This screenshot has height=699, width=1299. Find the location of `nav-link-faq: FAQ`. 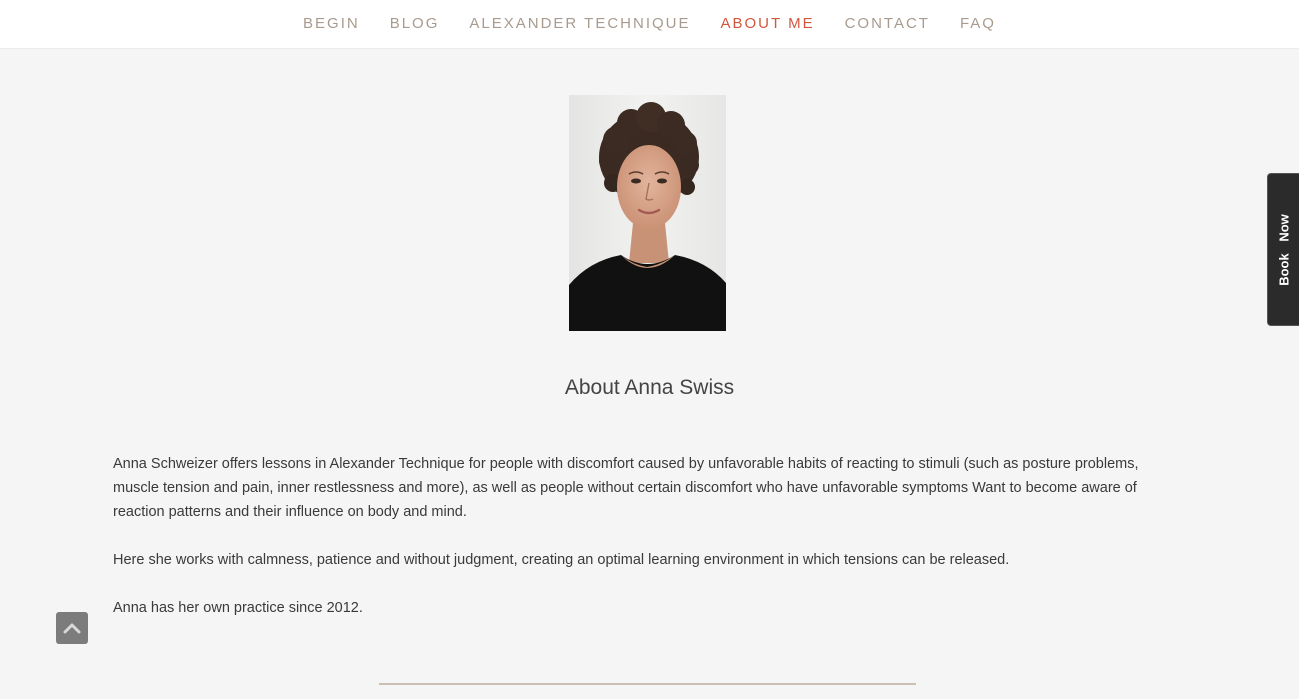

nav-link-faq: FAQ is located at coordinates (978, 23).